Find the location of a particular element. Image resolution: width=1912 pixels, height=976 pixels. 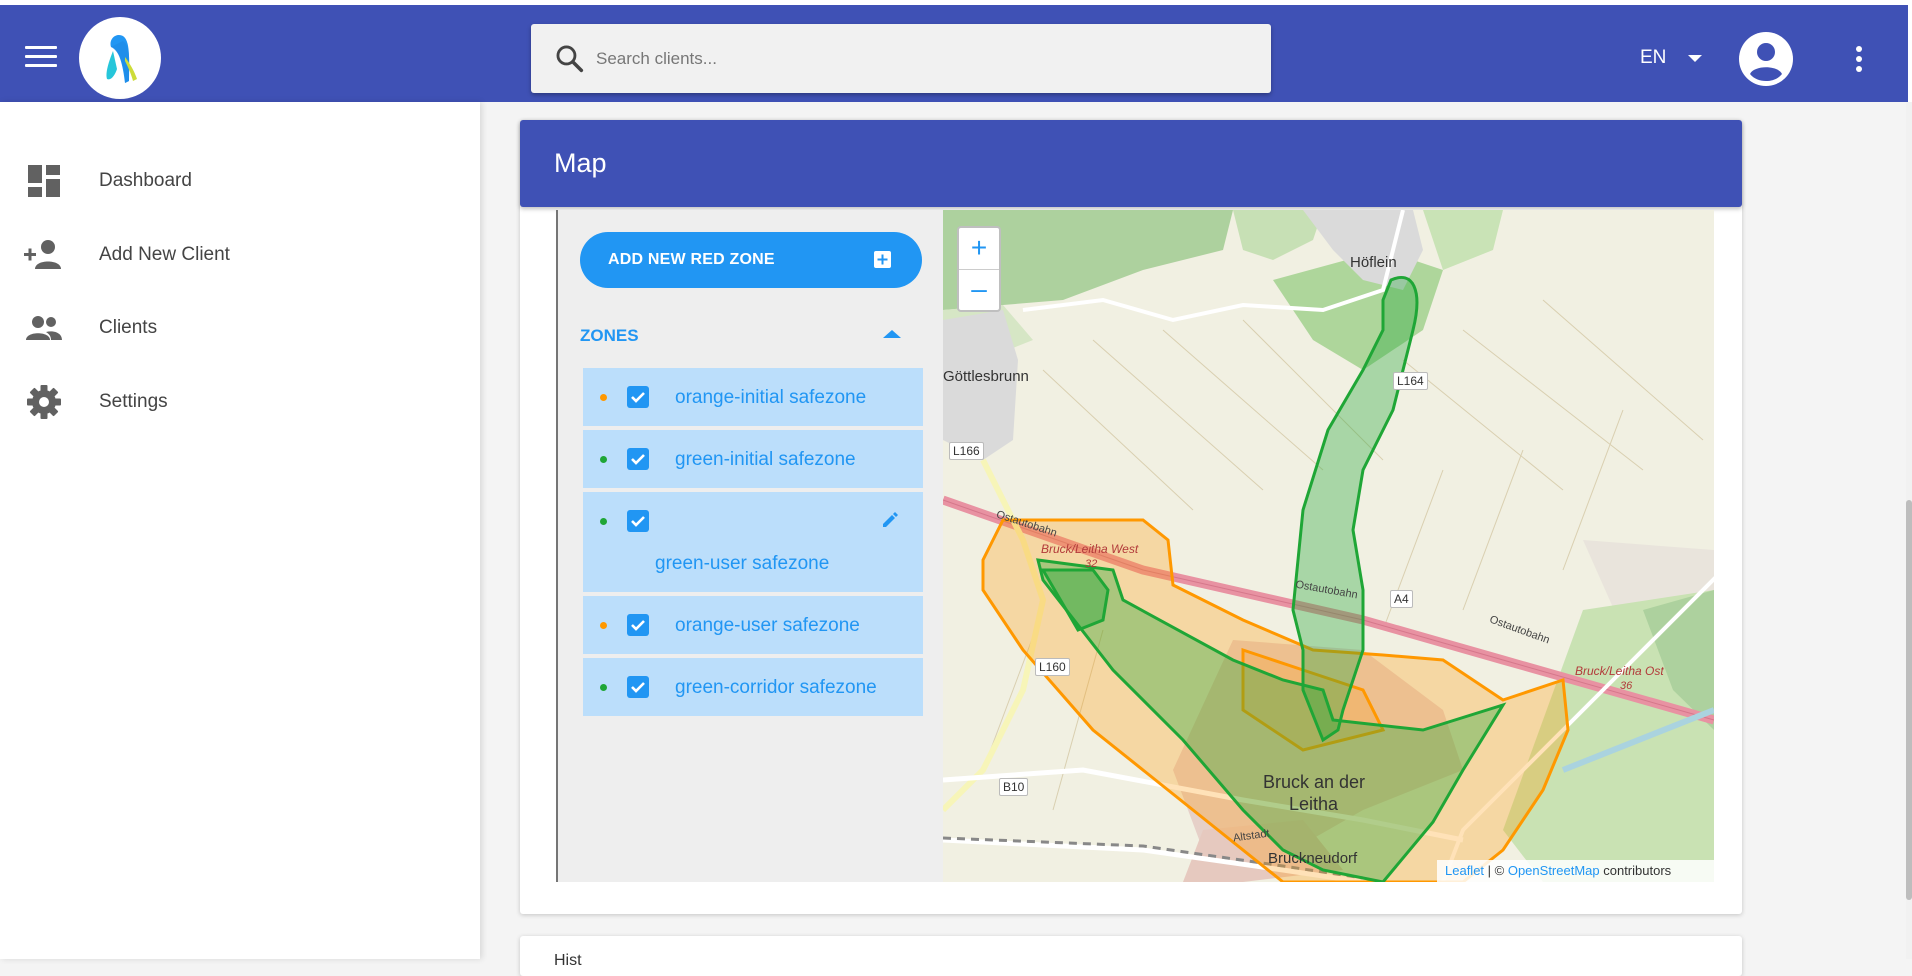

account-avatar-button is located at coordinates (1766, 59).